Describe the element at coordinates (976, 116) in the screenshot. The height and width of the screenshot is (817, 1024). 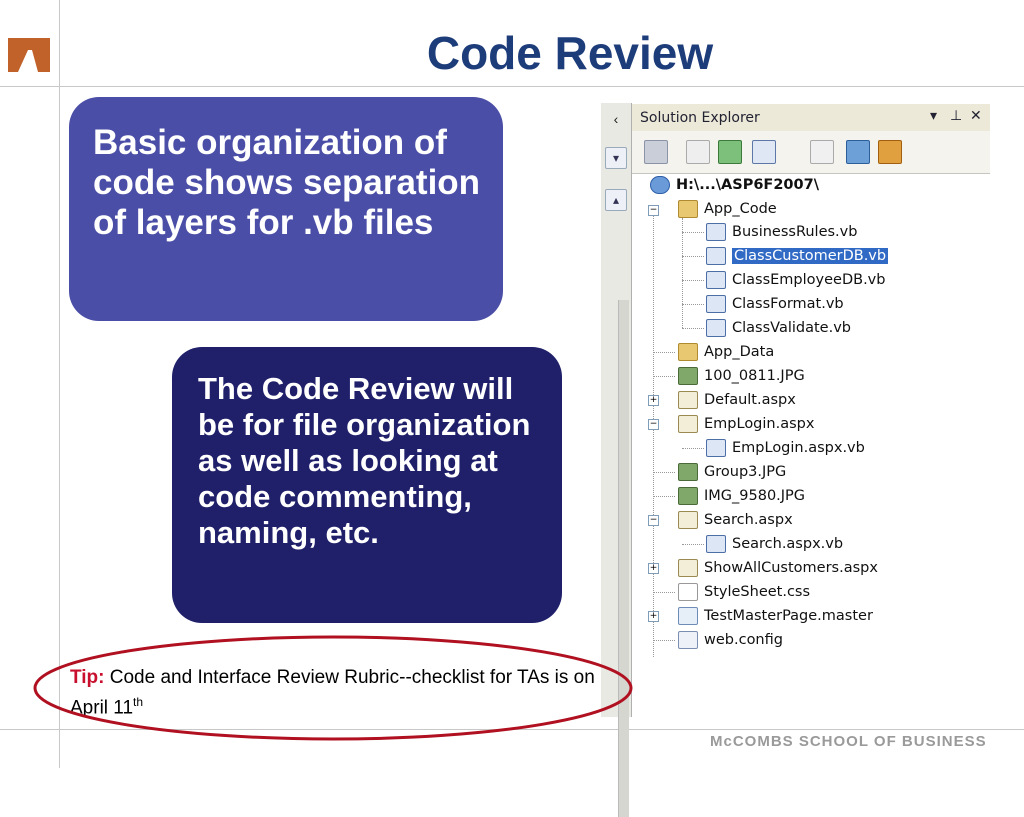
I see `close-icon: ✕` at that location.